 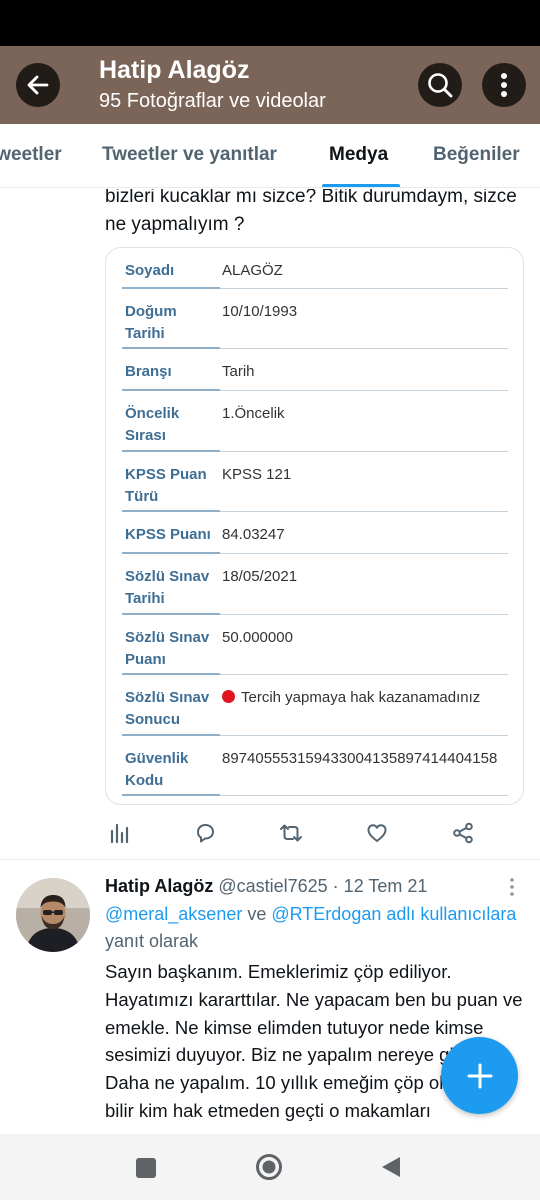 I want to click on info-row-bransi: Branşı Tarih, so click(x=315, y=370).